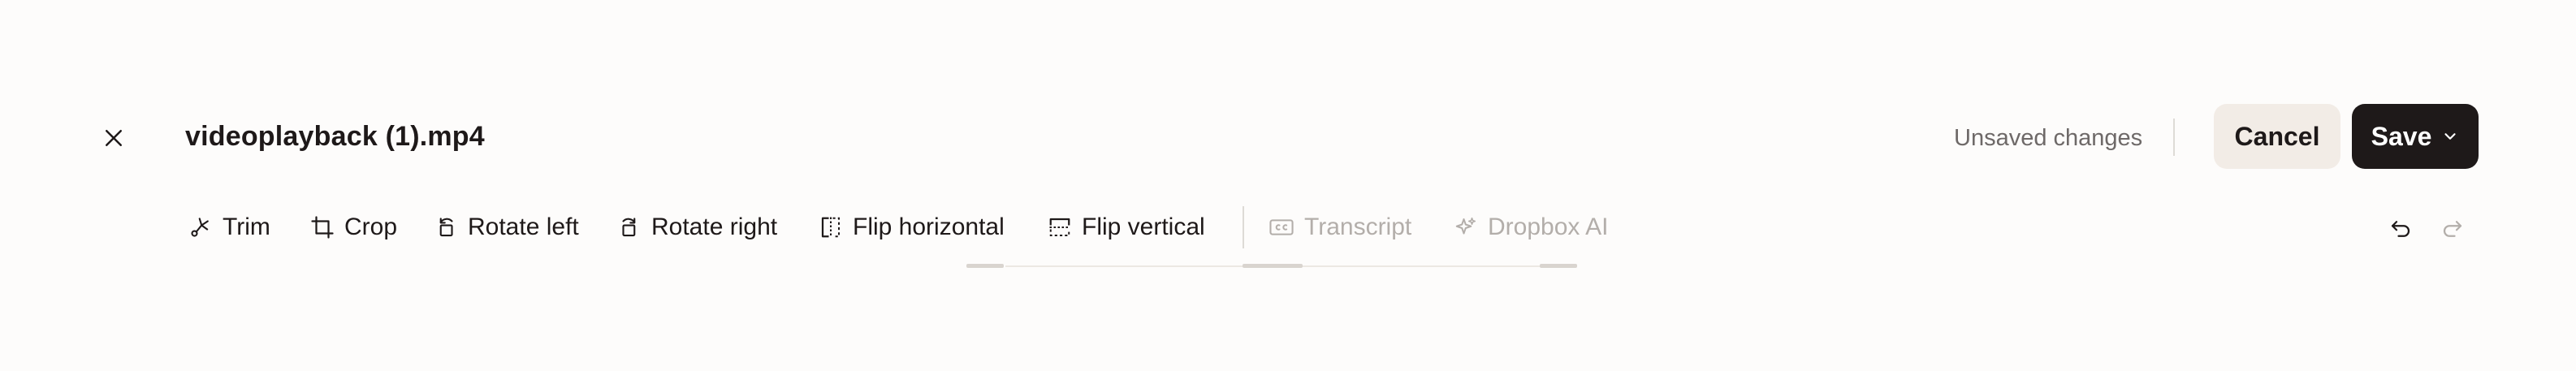 The height and width of the screenshot is (371, 2576). I want to click on rotate-right-icon, so click(629, 227).